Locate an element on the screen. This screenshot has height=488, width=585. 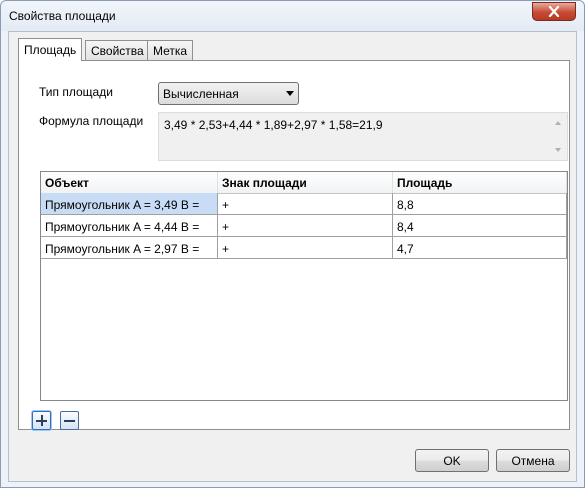
remove-row-button is located at coordinates (69, 420).